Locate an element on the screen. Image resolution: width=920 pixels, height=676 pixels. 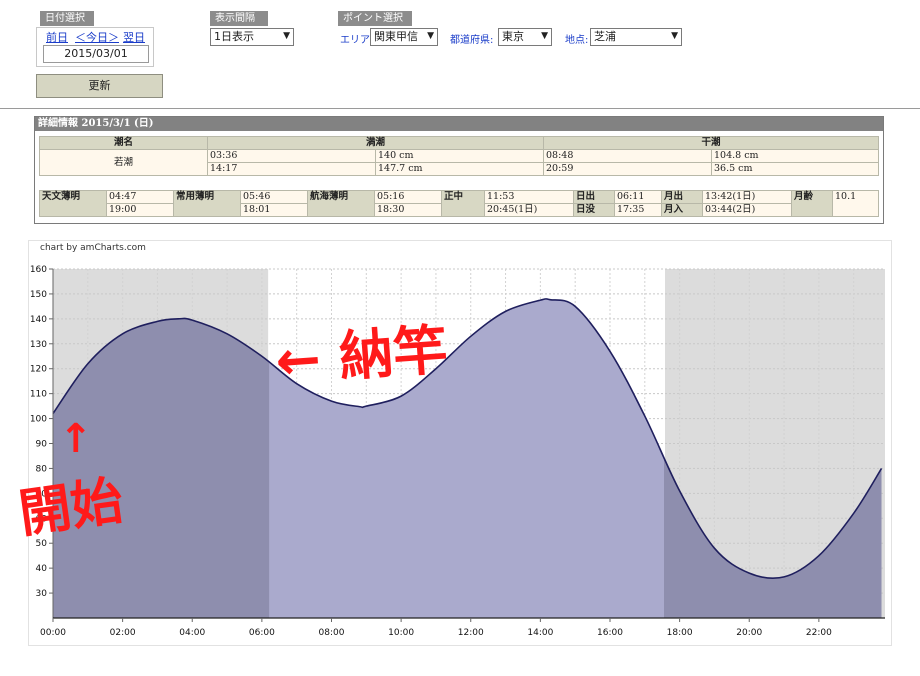
civil-twilight-label: 常用薄明 is located at coordinates (207, 203).